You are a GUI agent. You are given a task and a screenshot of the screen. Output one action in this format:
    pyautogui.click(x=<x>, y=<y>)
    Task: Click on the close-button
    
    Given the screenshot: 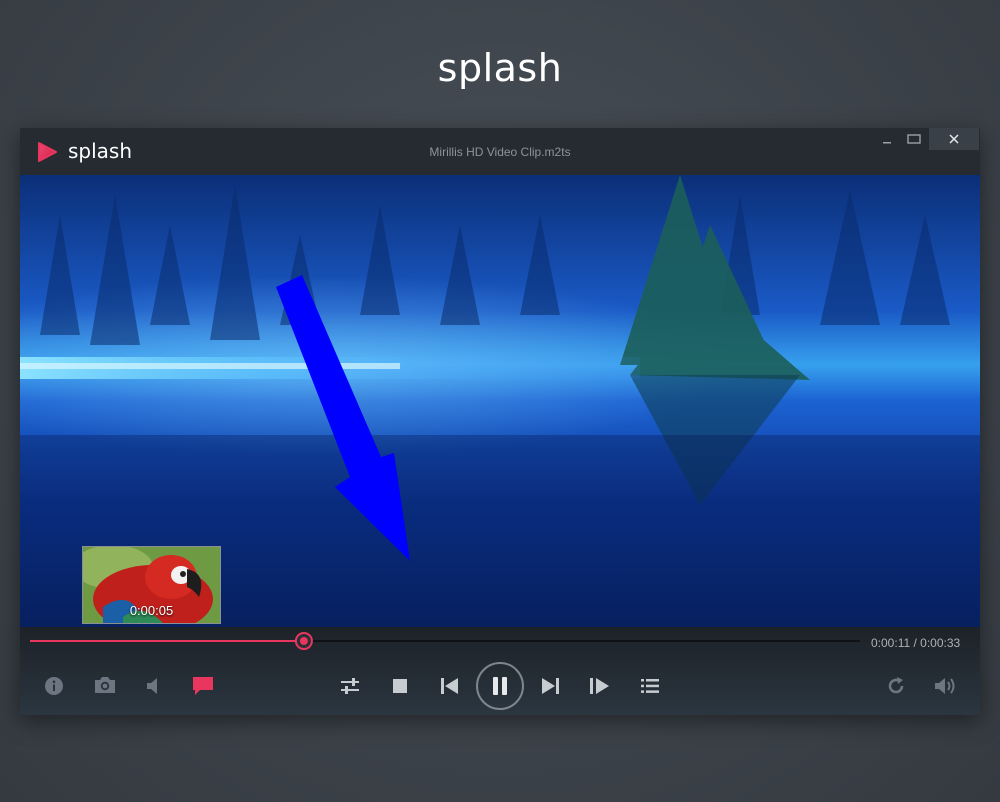 What is the action you would take?
    pyautogui.click(x=954, y=139)
    